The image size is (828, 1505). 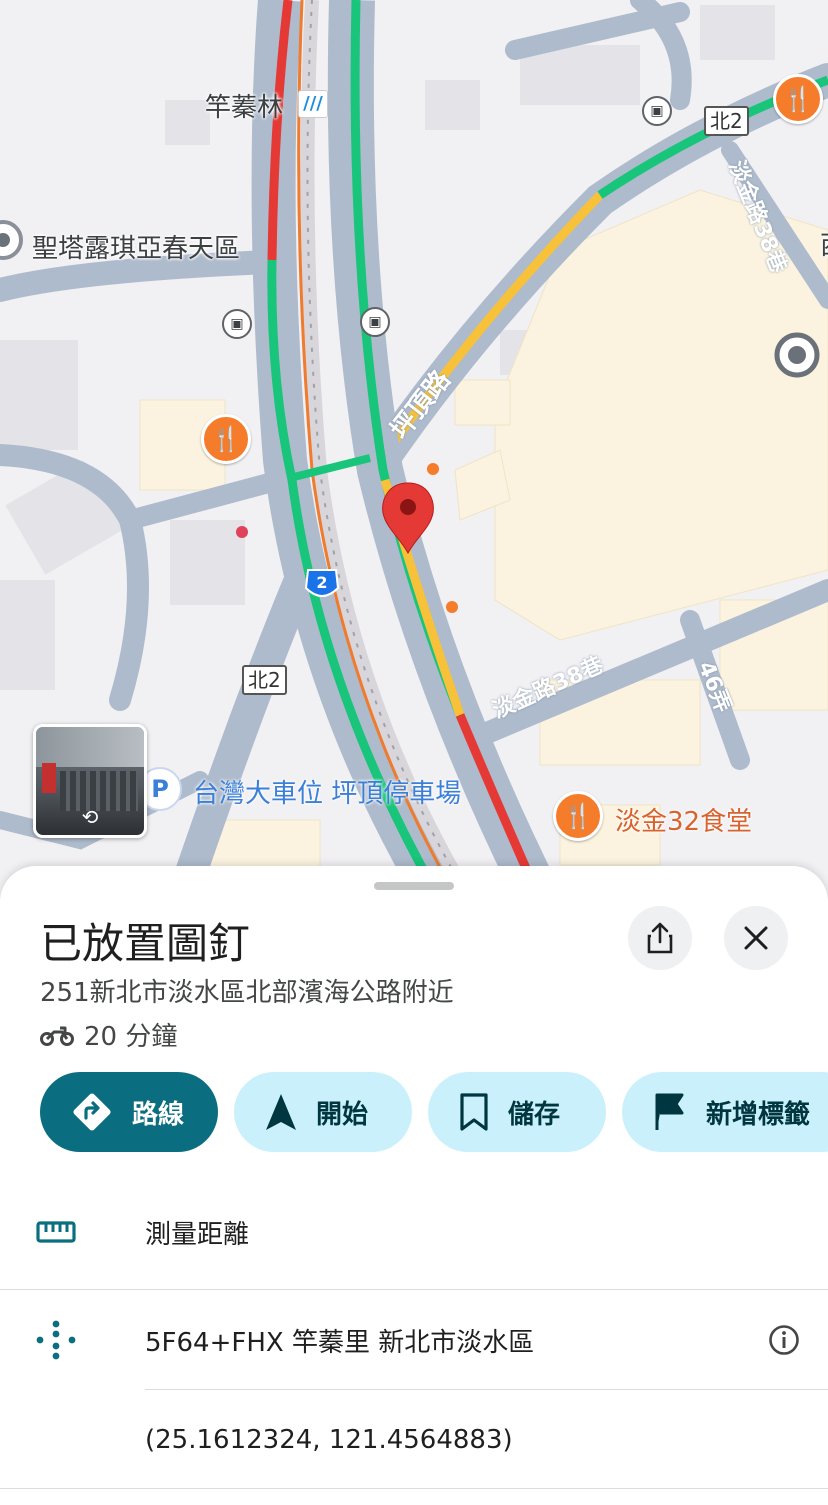 I want to click on street-view-thumbnail: ⟲, so click(x=90, y=781).